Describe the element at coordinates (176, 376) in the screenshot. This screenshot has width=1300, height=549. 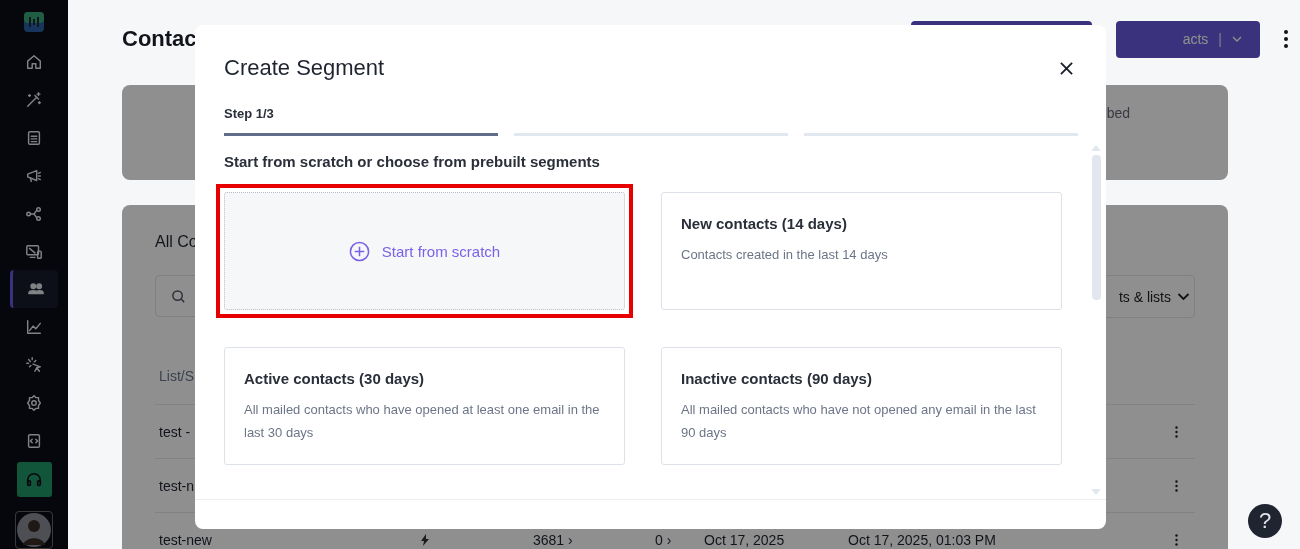
I see `column-header: List/S` at that location.